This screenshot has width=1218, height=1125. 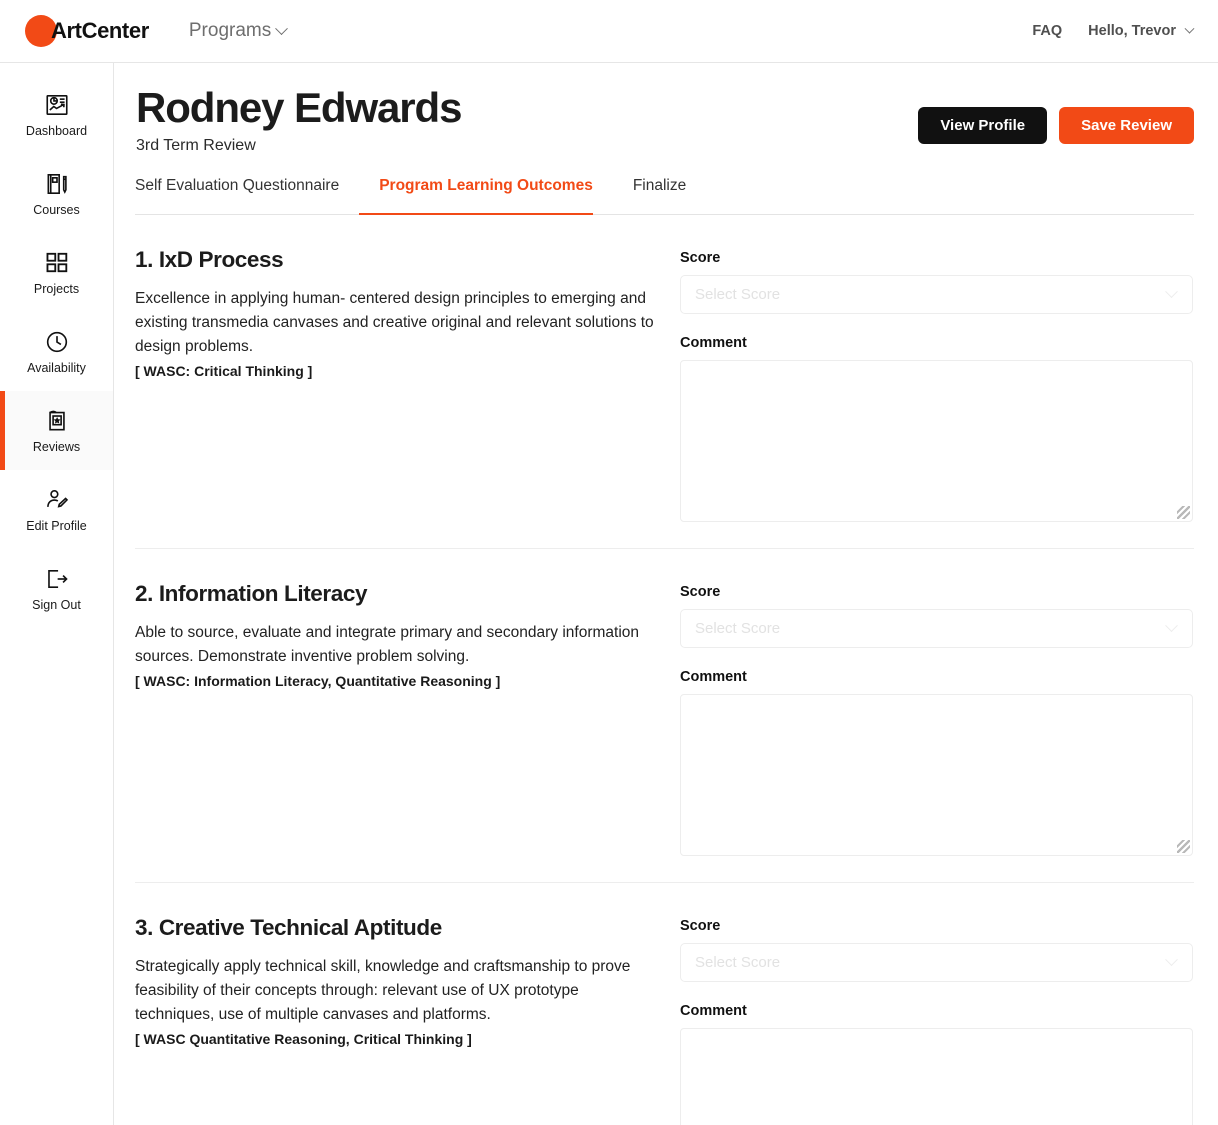 What do you see at coordinates (56, 604) in the screenshot?
I see `sidebar-item-label: Sign Out` at bounding box center [56, 604].